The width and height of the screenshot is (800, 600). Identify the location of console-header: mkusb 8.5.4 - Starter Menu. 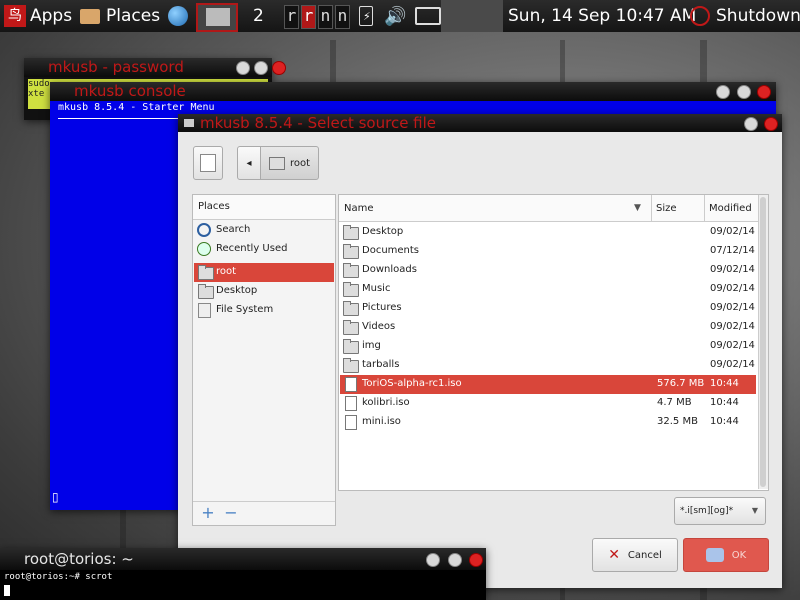
(136, 107).